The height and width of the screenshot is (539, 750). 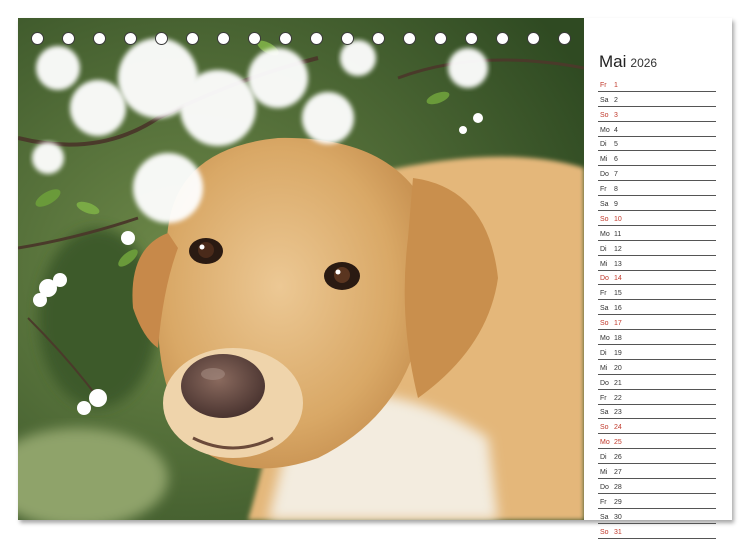 I want to click on day-number: 24, so click(x=618, y=428).